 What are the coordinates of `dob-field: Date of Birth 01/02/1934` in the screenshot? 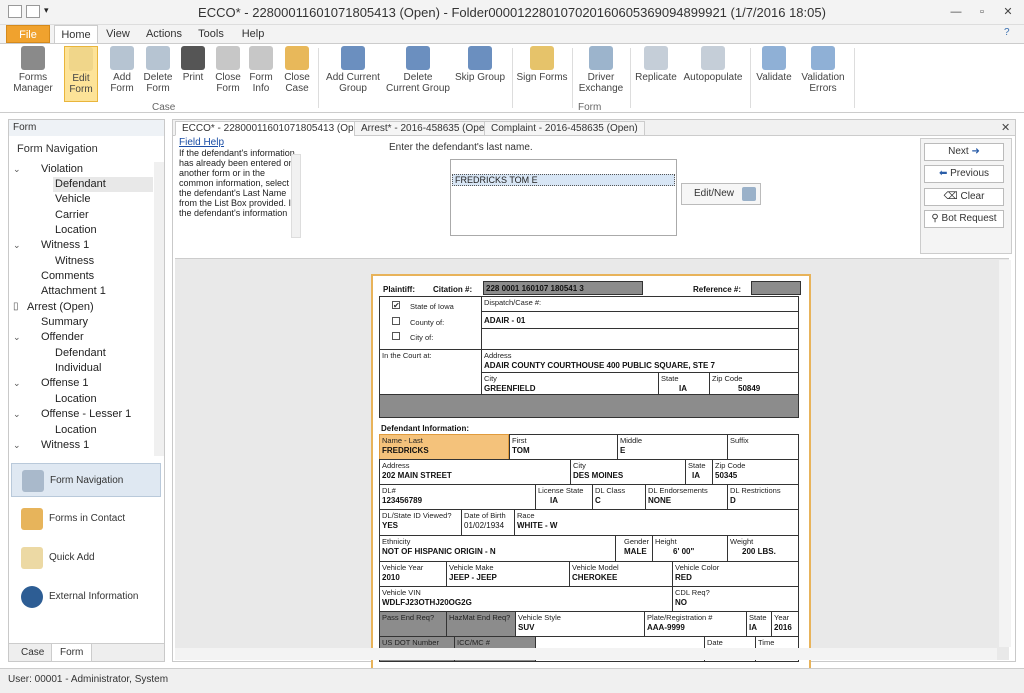 It's located at (488, 522).